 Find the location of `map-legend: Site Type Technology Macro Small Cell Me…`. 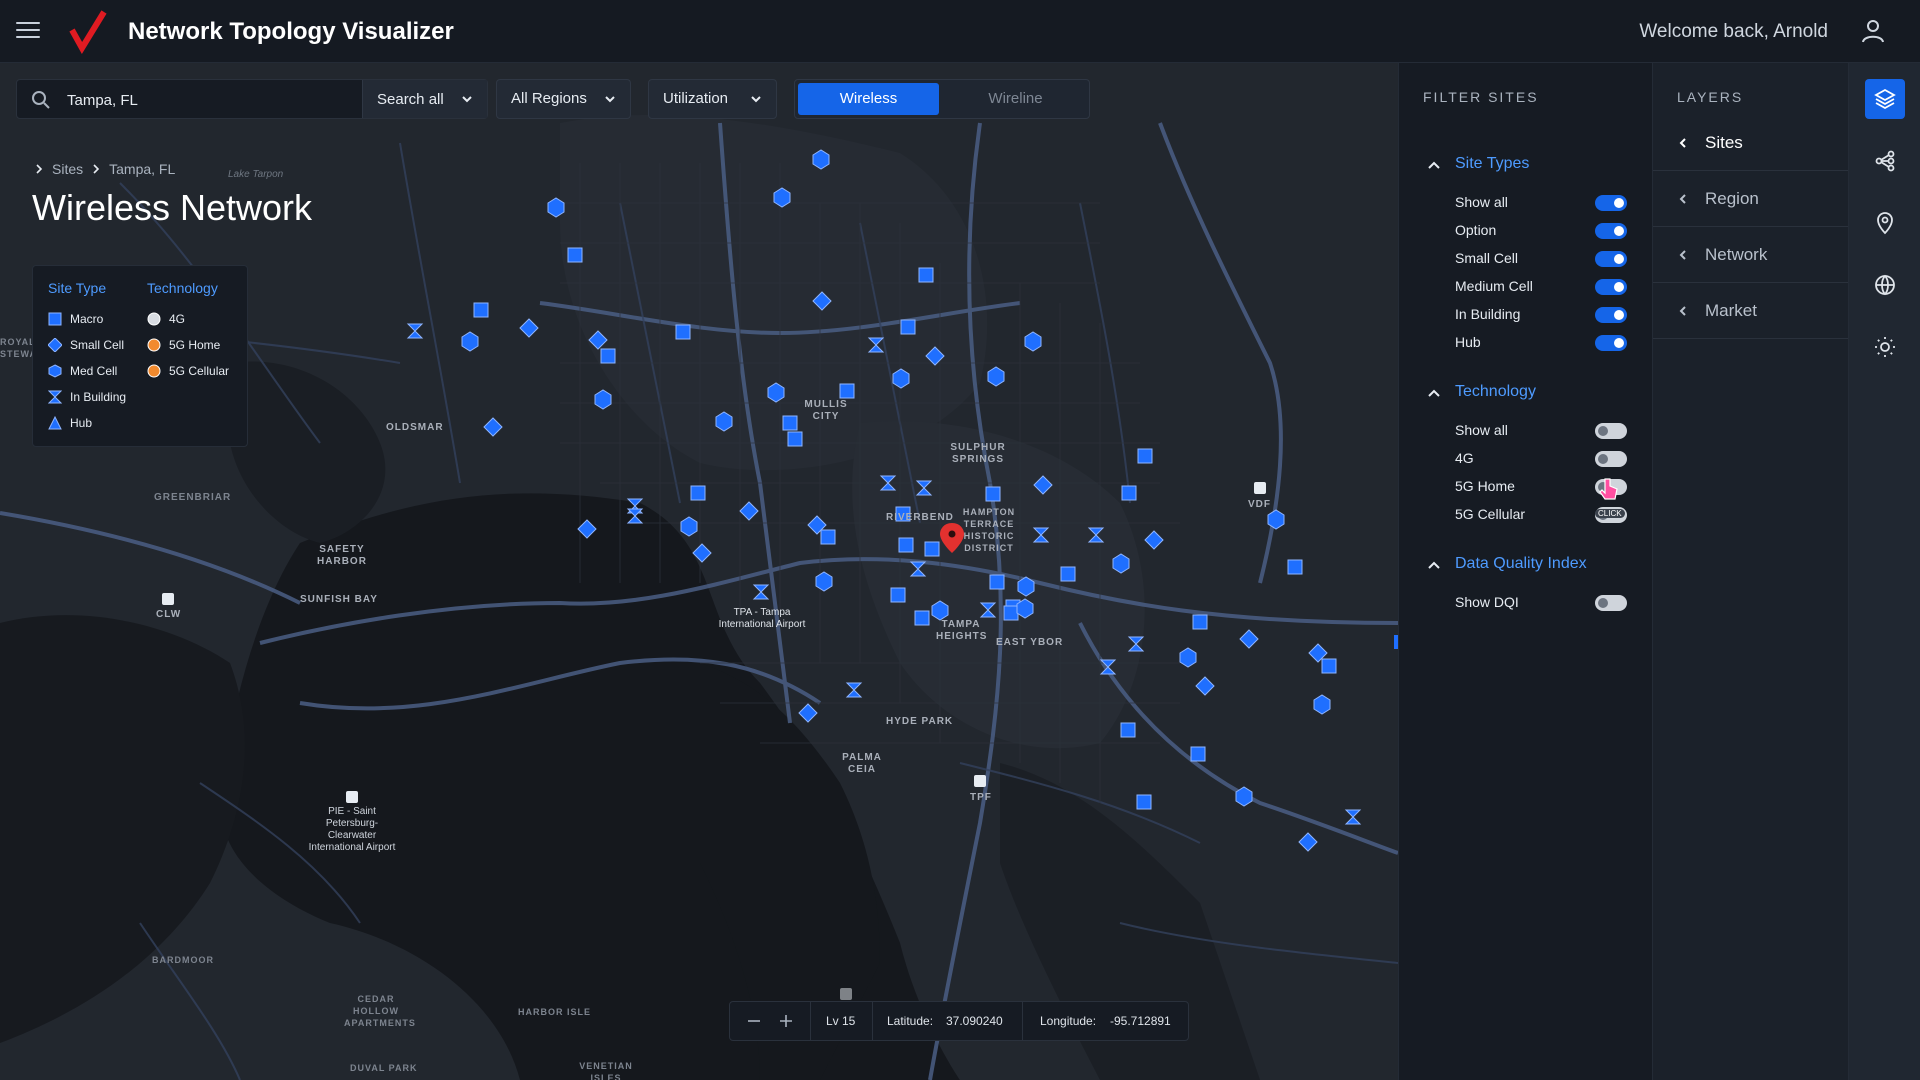

map-legend: Site Type Technology Macro Small Cell Me… is located at coordinates (140, 356).